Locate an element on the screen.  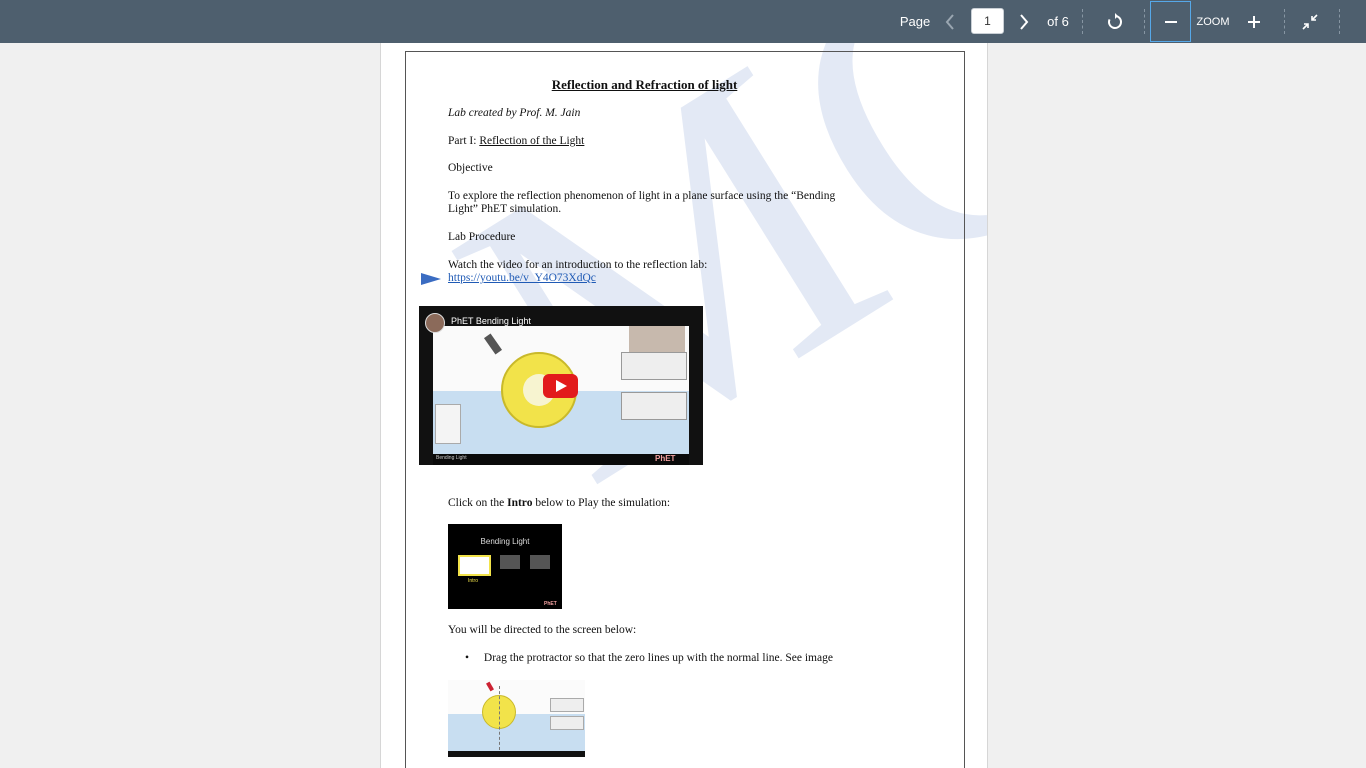
intro-thumb-title: Bending Light is located at coordinates (505, 541).